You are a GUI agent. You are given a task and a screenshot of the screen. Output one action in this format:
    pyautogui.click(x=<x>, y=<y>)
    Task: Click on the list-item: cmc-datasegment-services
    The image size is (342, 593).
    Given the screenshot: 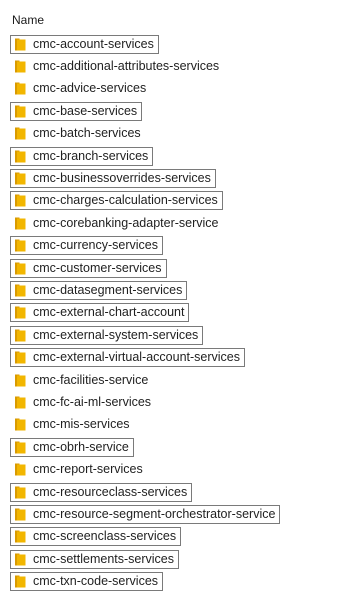 What is the action you would take?
    pyautogui.click(x=99, y=290)
    